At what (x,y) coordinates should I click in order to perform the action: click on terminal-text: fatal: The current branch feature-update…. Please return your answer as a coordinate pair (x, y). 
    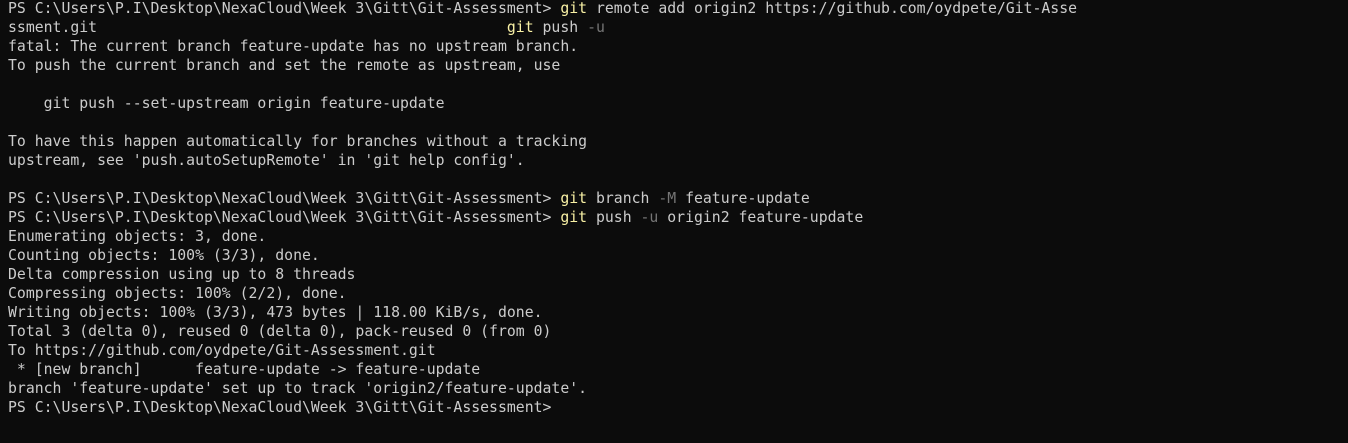
    Looking at the image, I should click on (293, 46).